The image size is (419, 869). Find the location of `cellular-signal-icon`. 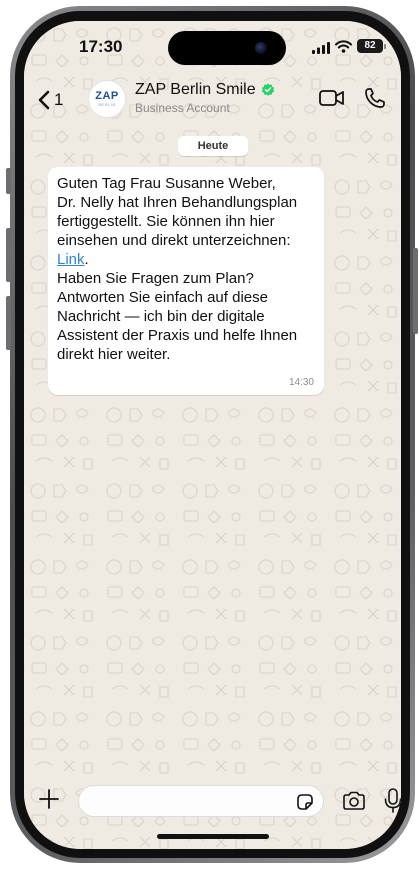

cellular-signal-icon is located at coordinates (321, 48).